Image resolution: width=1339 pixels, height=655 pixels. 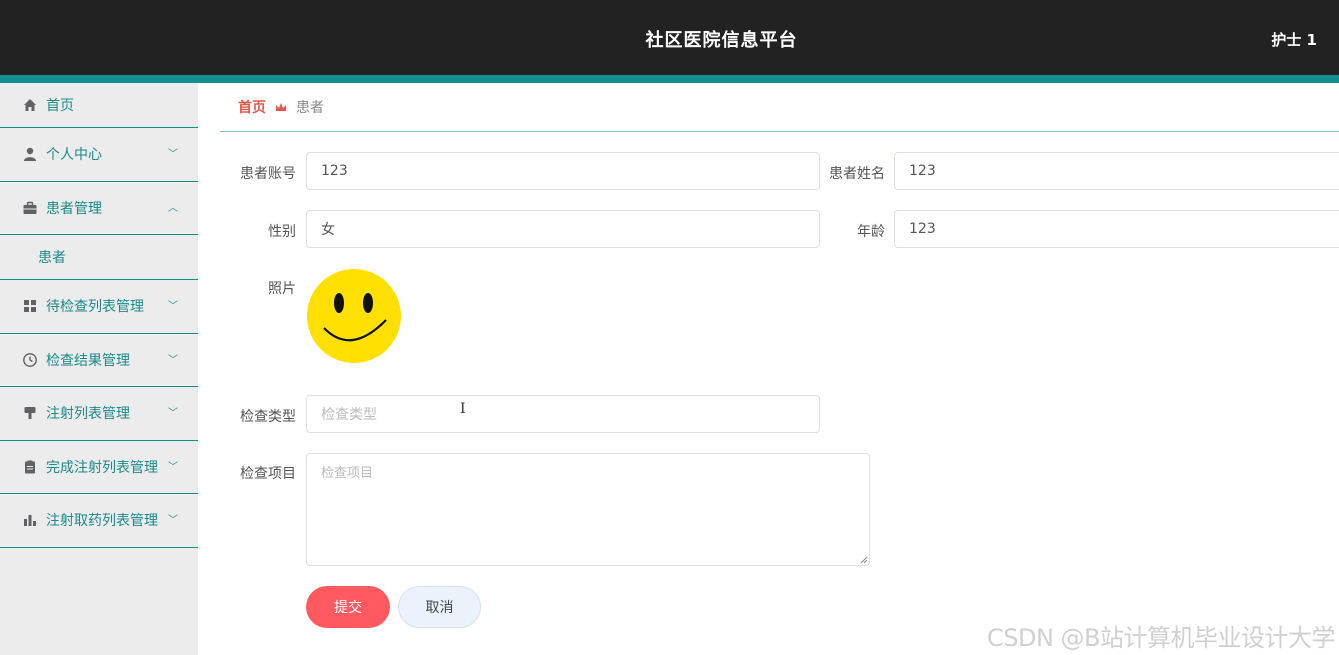 I want to click on sidebar-item-check-results: 检查结果管理 ﹀, so click(x=99, y=360).